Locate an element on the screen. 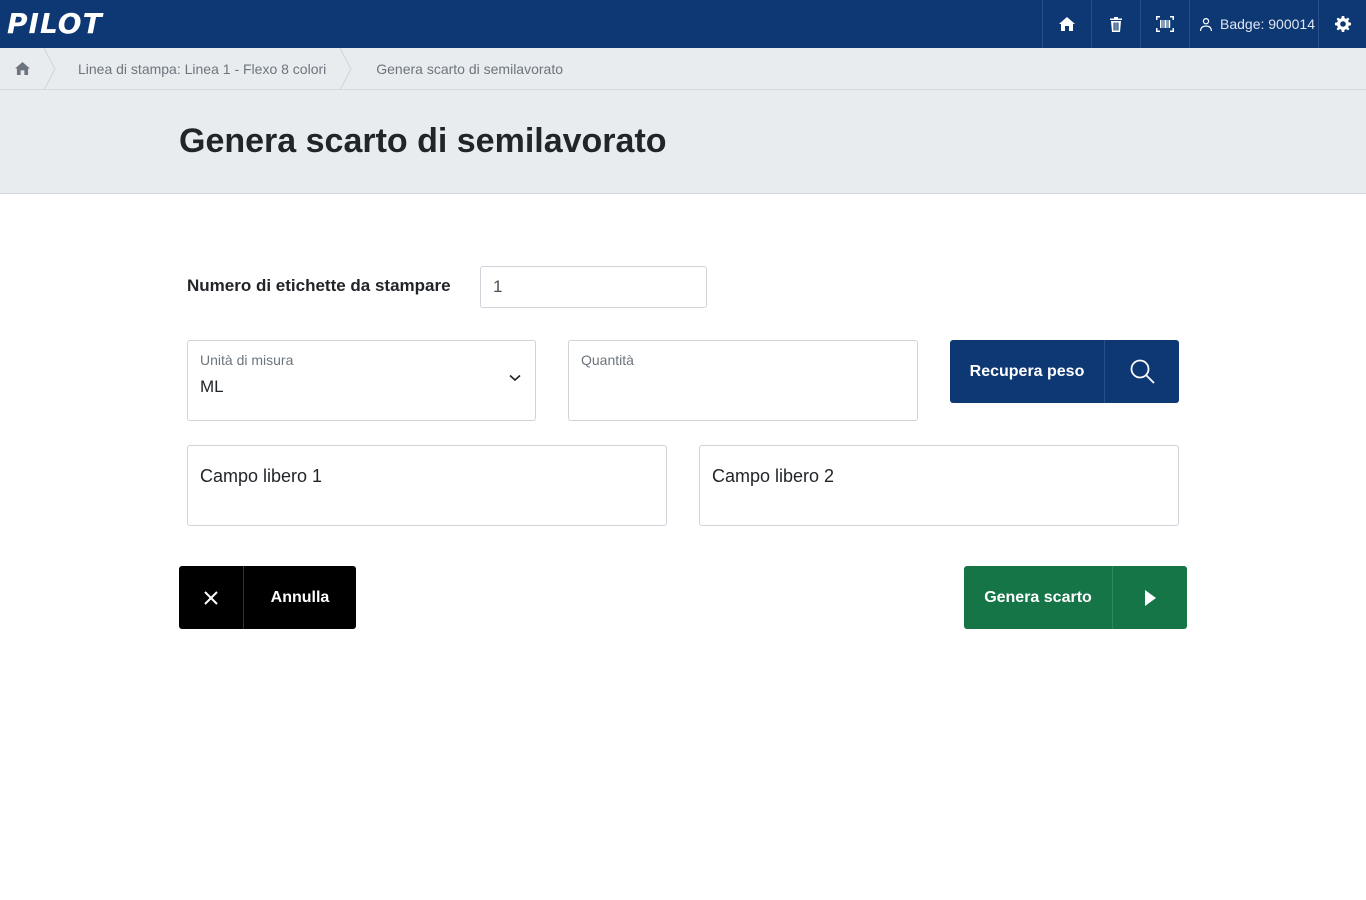 The height and width of the screenshot is (900, 1366). barcode-icon is located at coordinates (1165, 24).